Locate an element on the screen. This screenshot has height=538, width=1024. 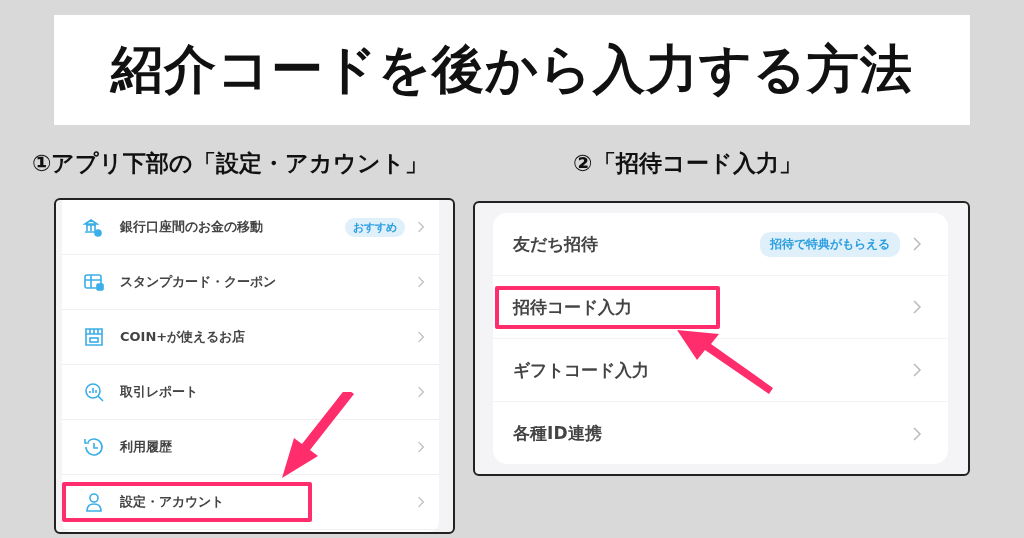
menu-label: 銀行口座間のお金の移動 is located at coordinates (191, 227).